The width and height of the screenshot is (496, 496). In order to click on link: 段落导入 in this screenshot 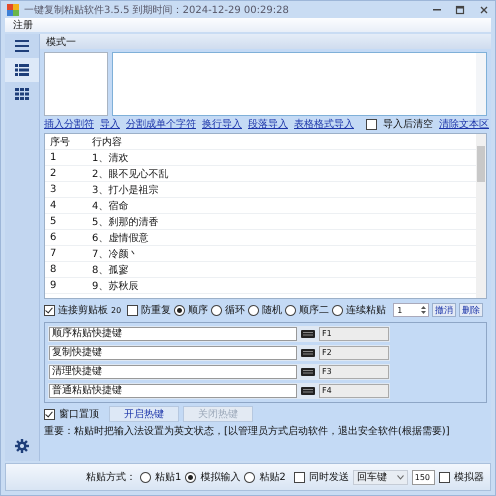, I will do `click(268, 124)`.